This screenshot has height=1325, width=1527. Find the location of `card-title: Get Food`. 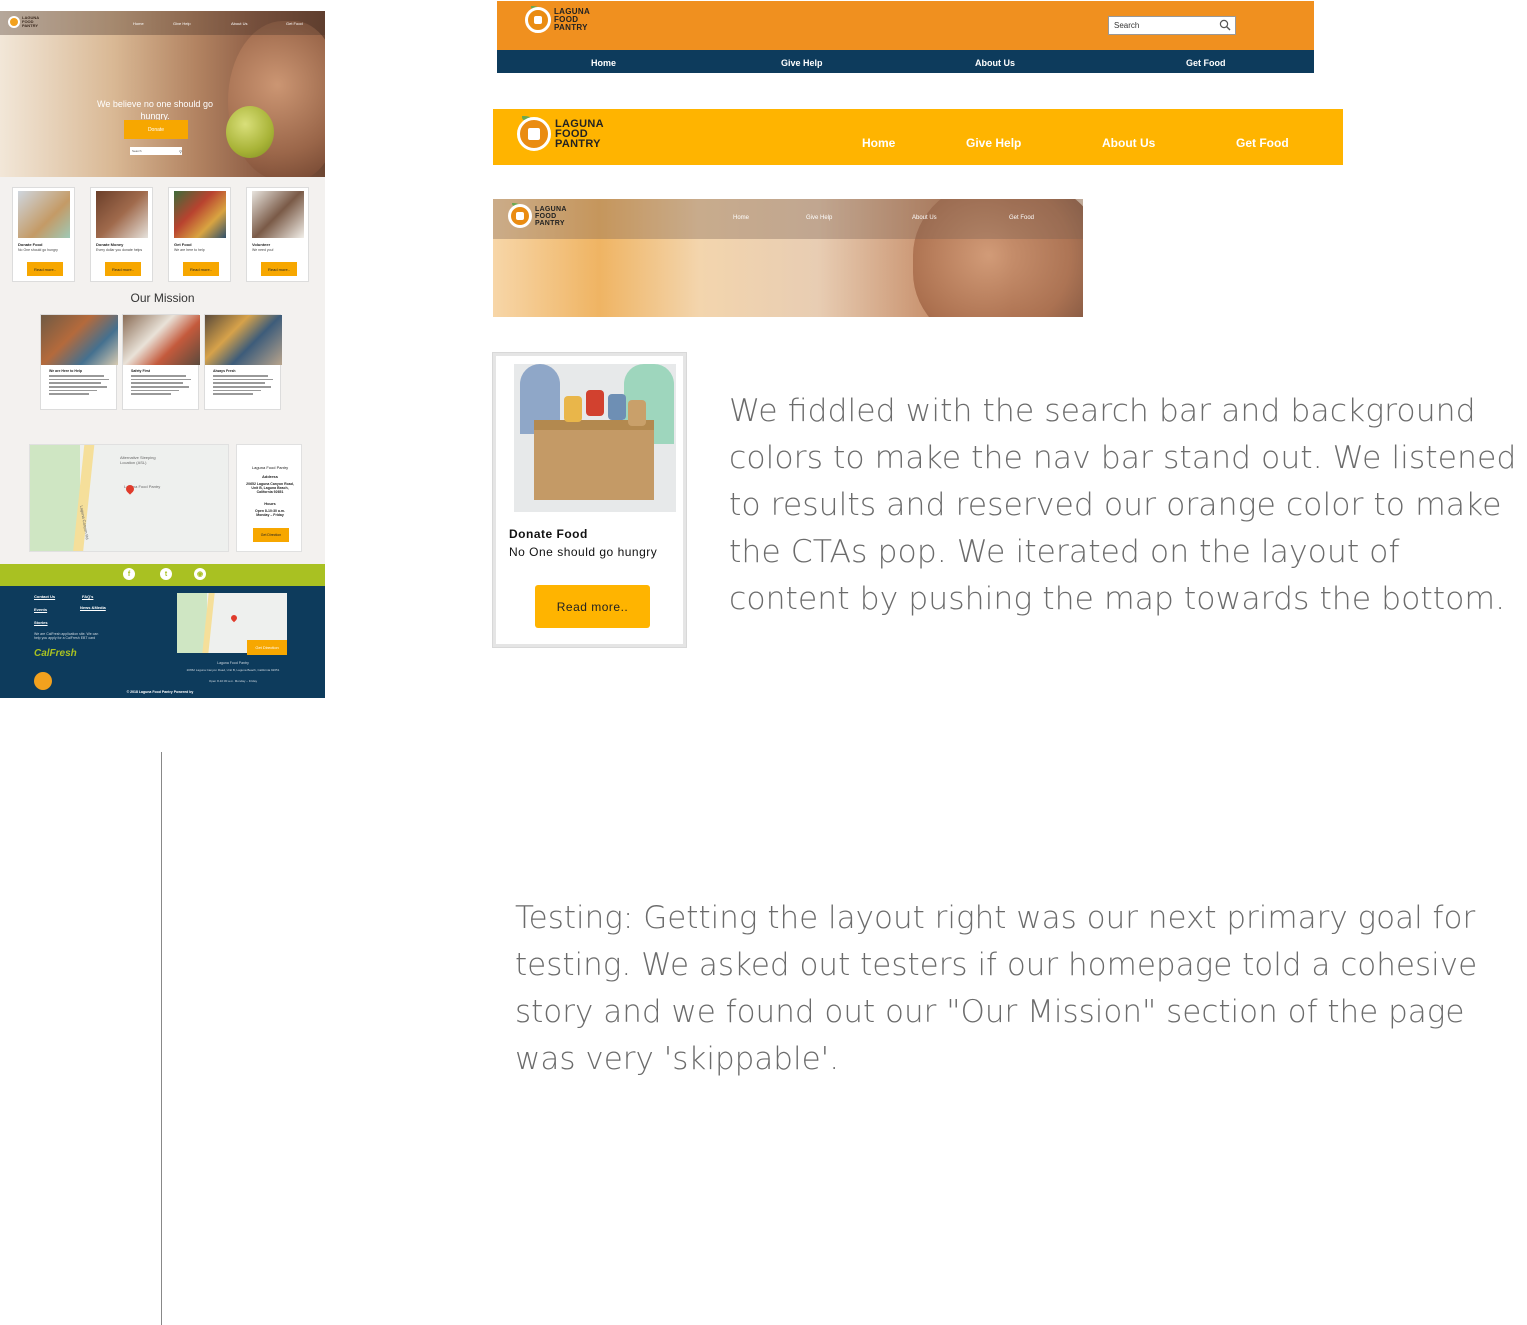

card-title: Get Food is located at coordinates (183, 244).